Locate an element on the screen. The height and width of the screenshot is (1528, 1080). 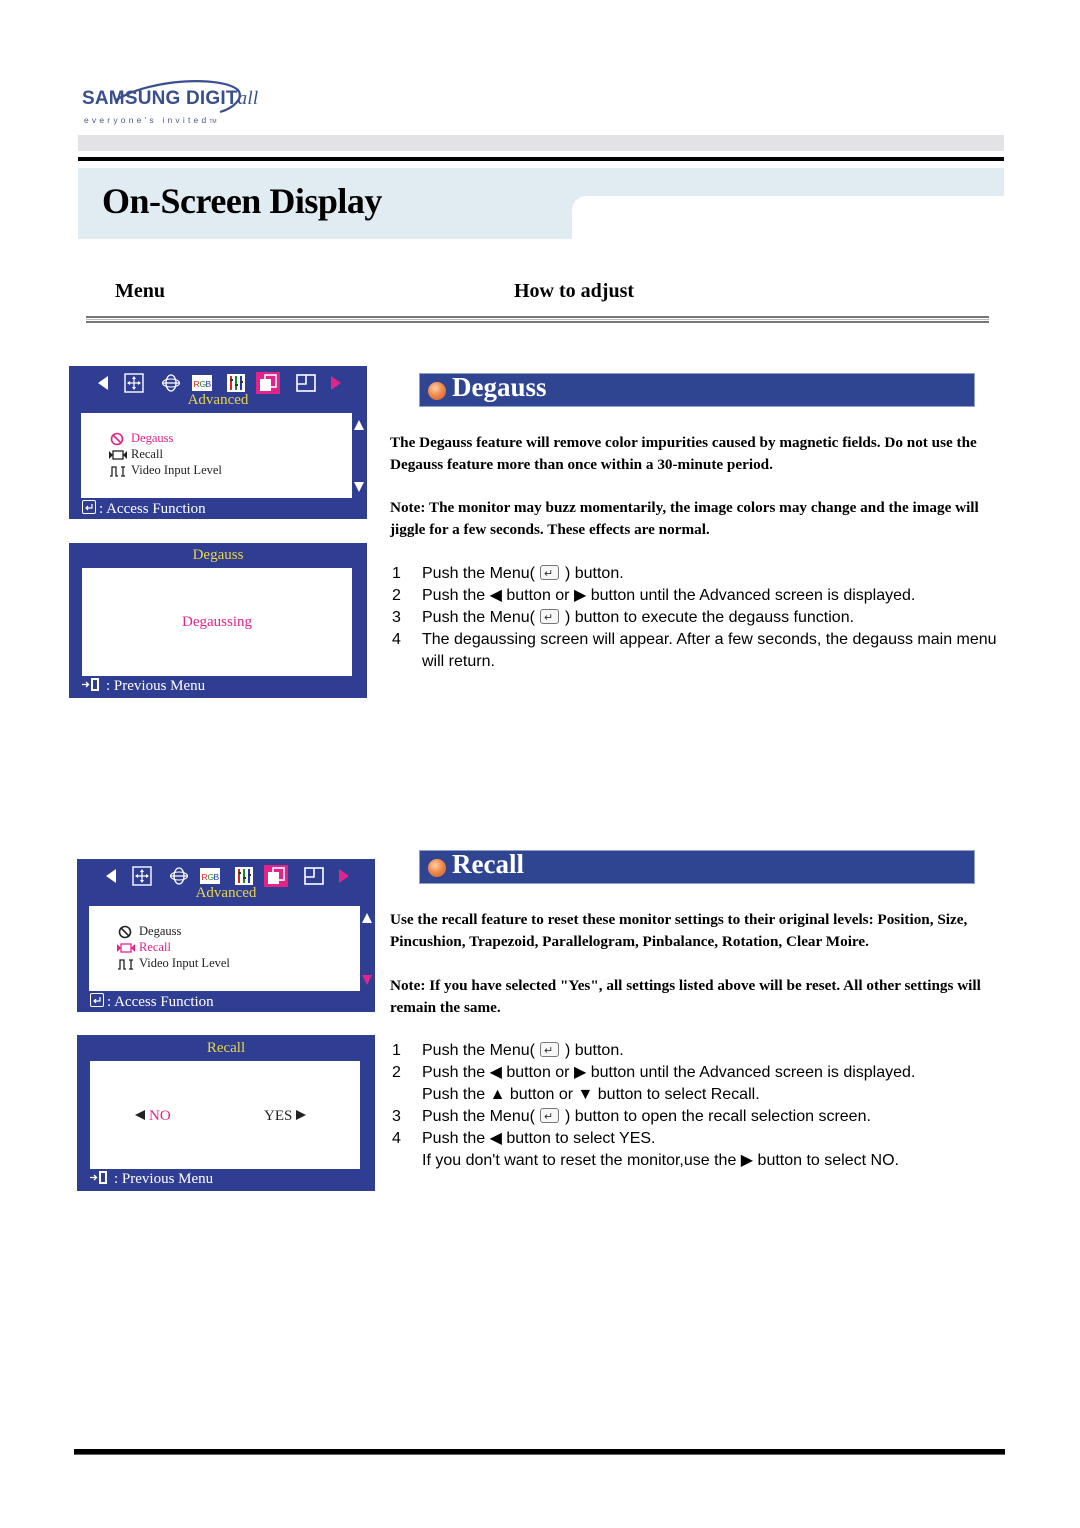
right-triangle-icon is located at coordinates (301, 1115).